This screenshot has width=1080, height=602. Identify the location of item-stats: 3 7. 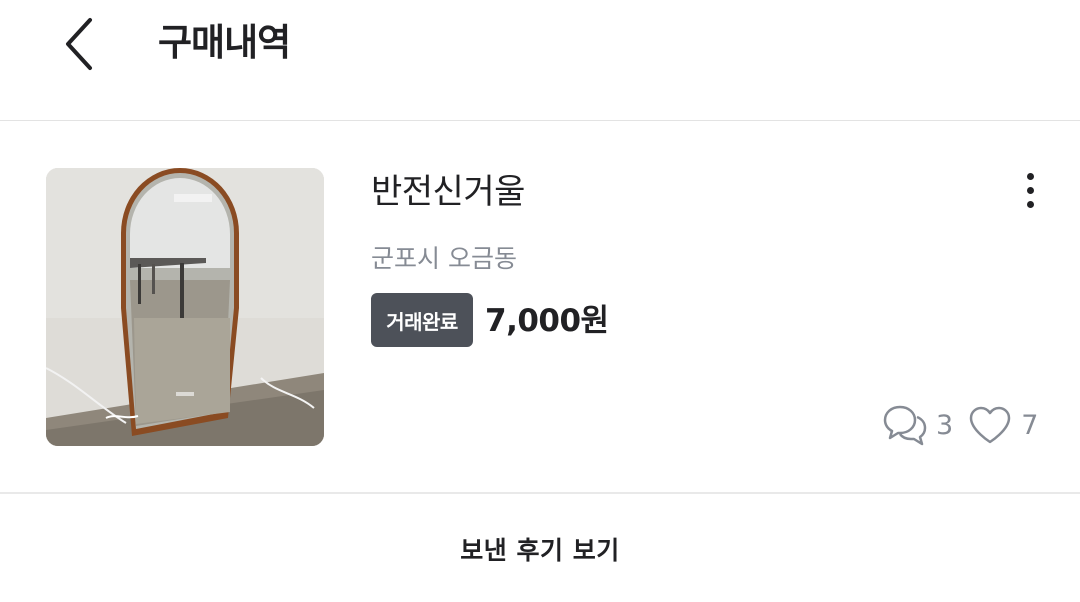
(960, 425).